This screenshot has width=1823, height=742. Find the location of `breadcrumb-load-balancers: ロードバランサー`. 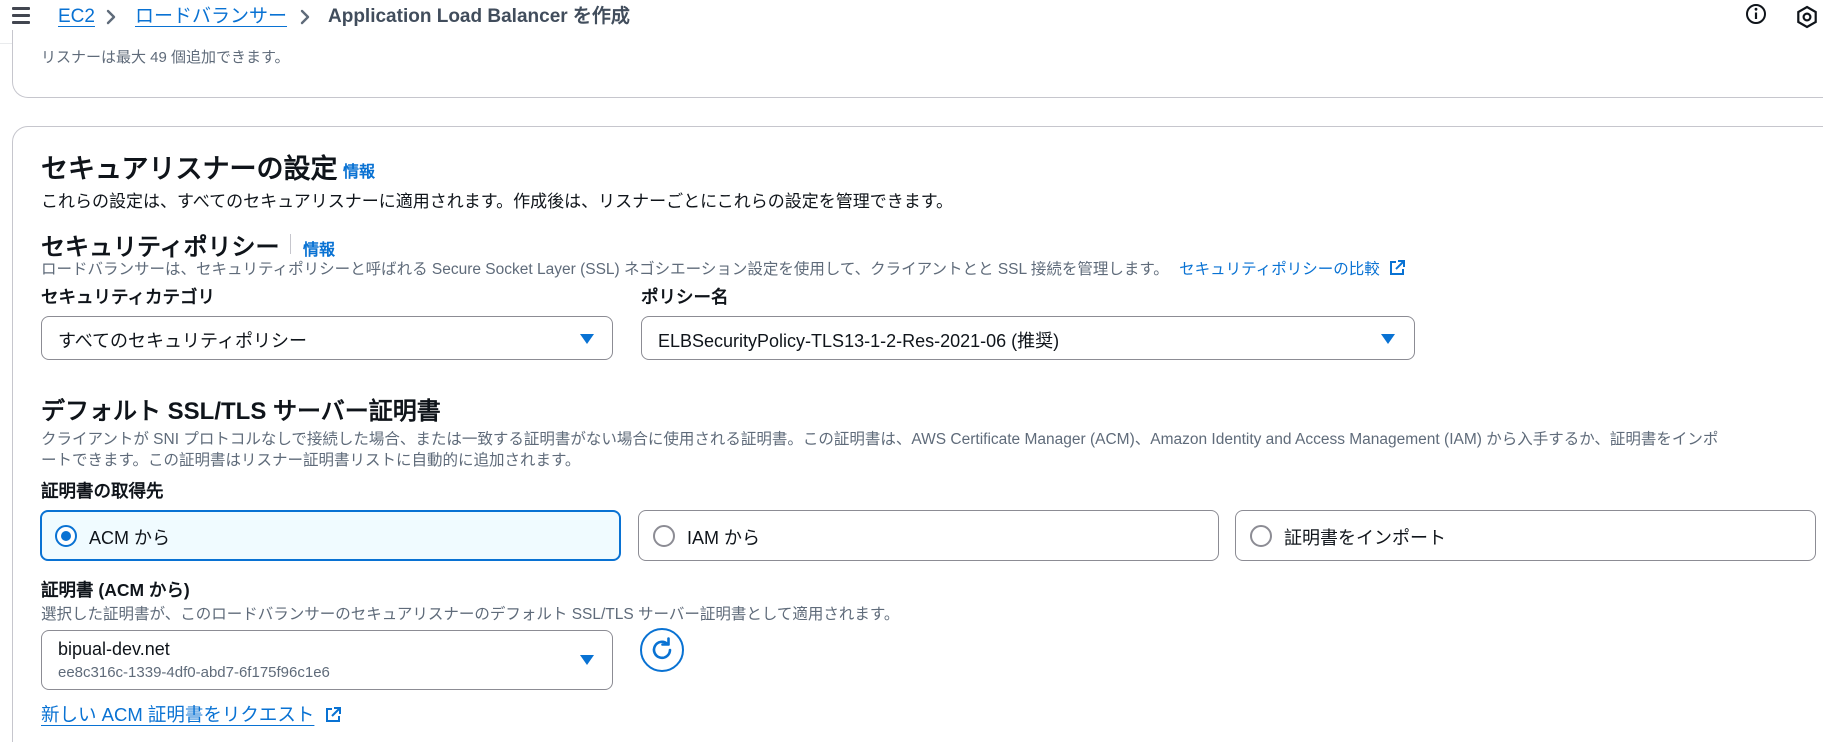

breadcrumb-load-balancers: ロードバランサー is located at coordinates (211, 17).